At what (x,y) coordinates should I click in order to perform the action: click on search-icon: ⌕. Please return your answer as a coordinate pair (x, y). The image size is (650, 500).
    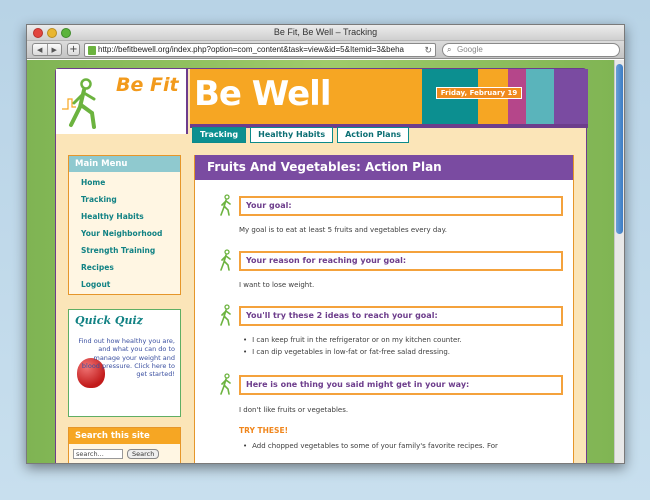
    Looking at the image, I should click on (449, 49).